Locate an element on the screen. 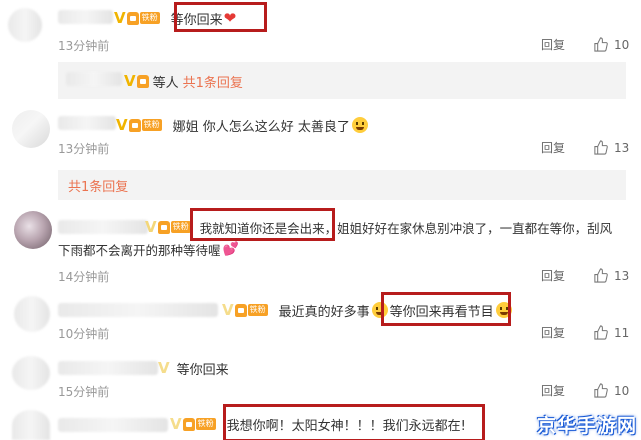  comment-time: 10分钟前 is located at coordinates (84, 334).